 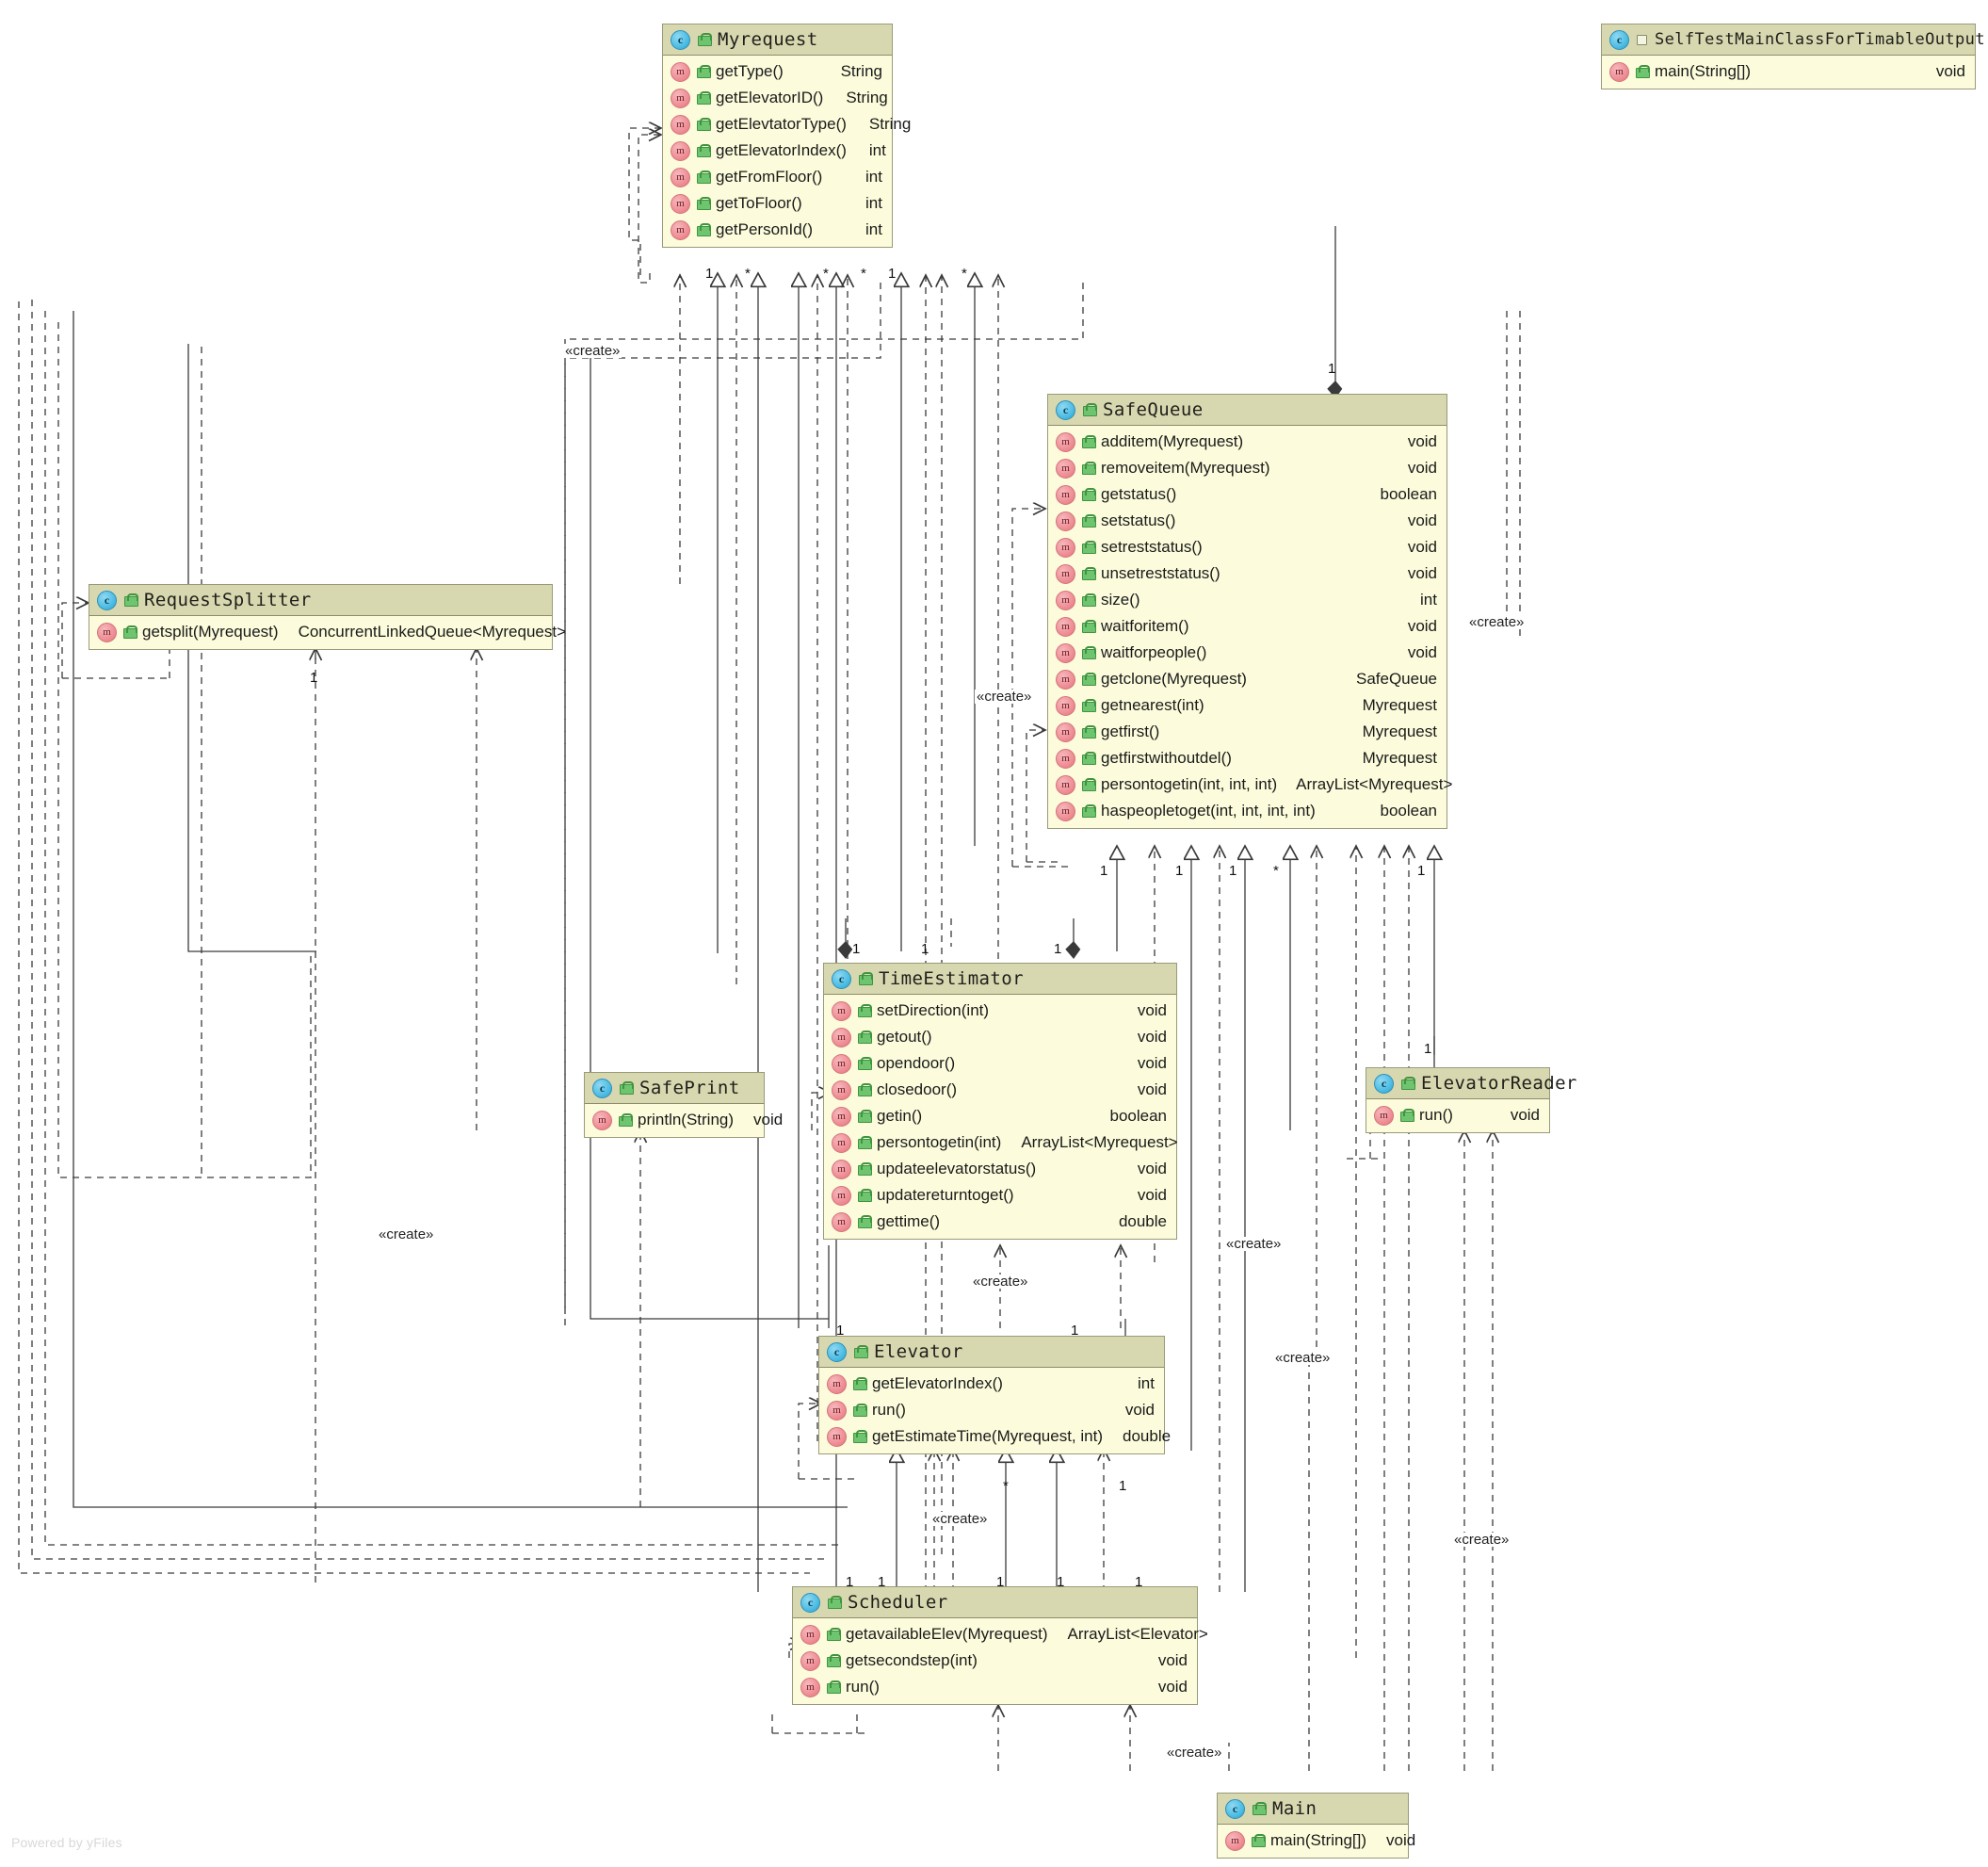 I want to click on member-row: m getin() boolean, so click(x=1000, y=1116).